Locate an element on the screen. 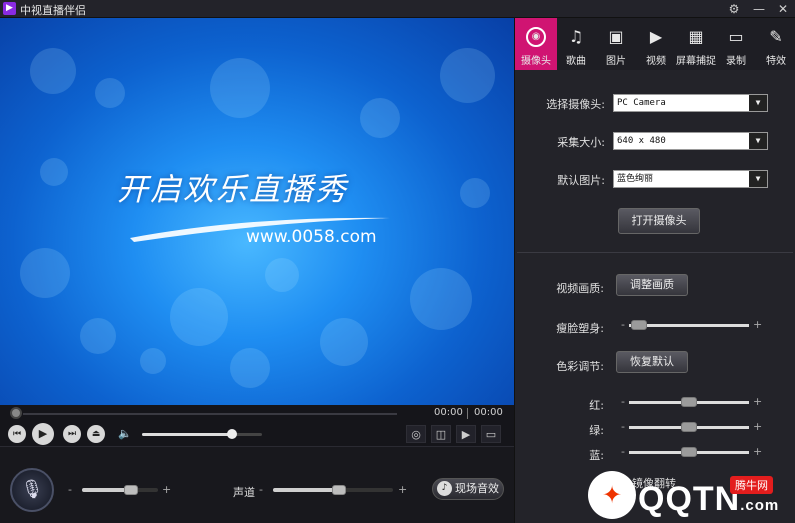  tab-7: ✎ 特效 is located at coordinates (775, 44).